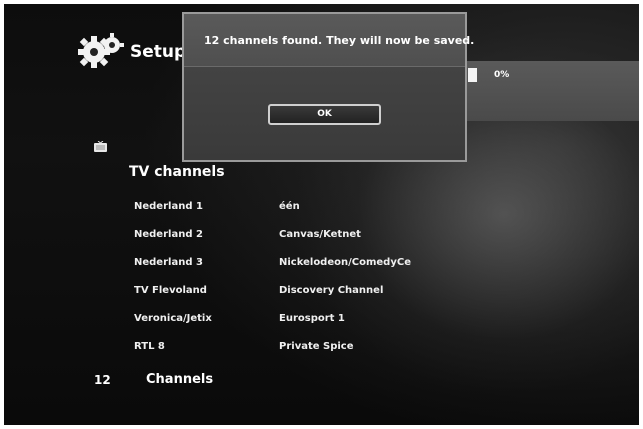 The height and width of the screenshot is (429, 643). I want to click on gears-icon, so click(101, 50).